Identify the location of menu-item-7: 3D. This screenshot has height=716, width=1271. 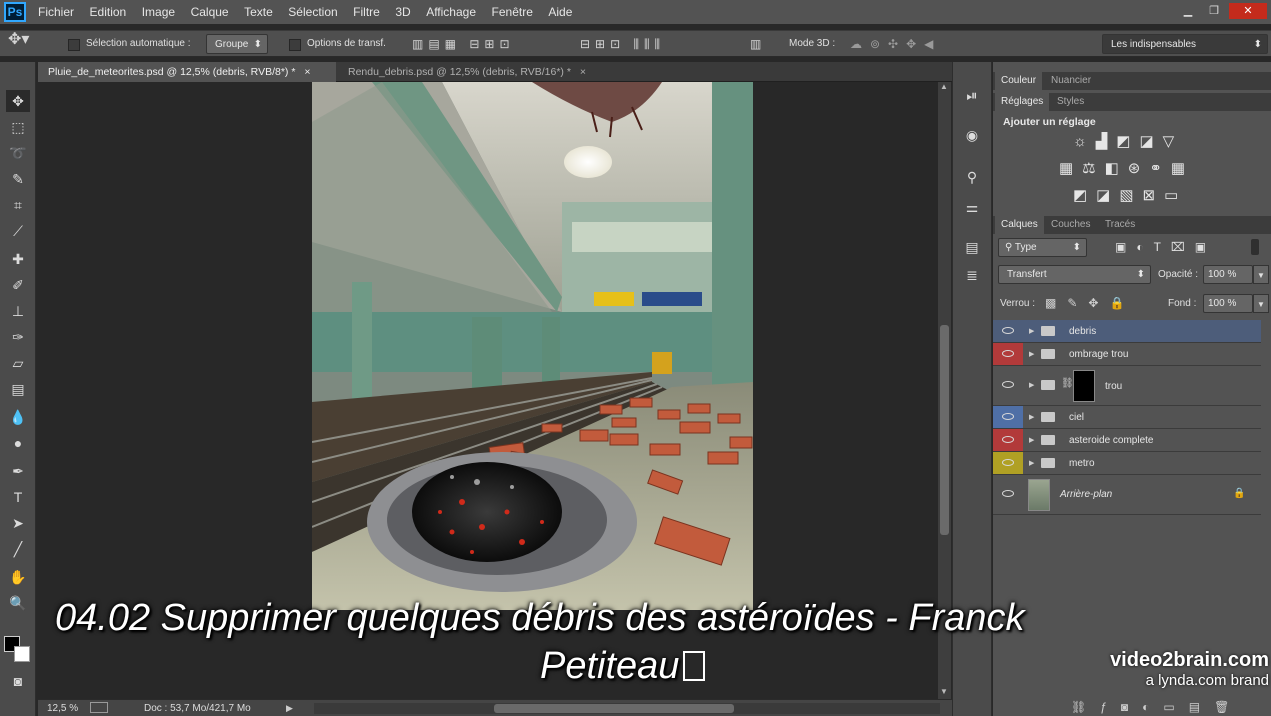
(402, 12).